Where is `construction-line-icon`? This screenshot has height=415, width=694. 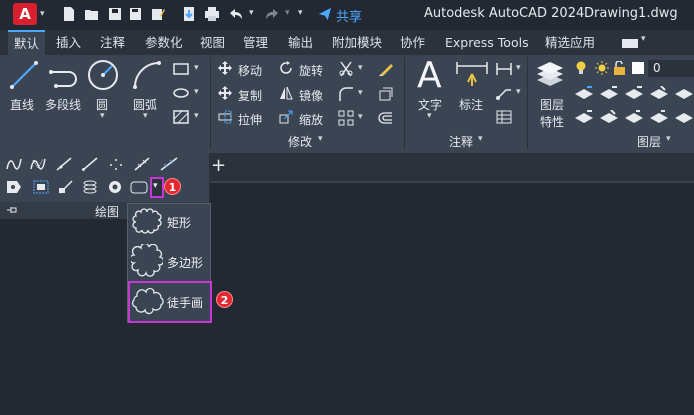 construction-line-icon is located at coordinates (64, 164).